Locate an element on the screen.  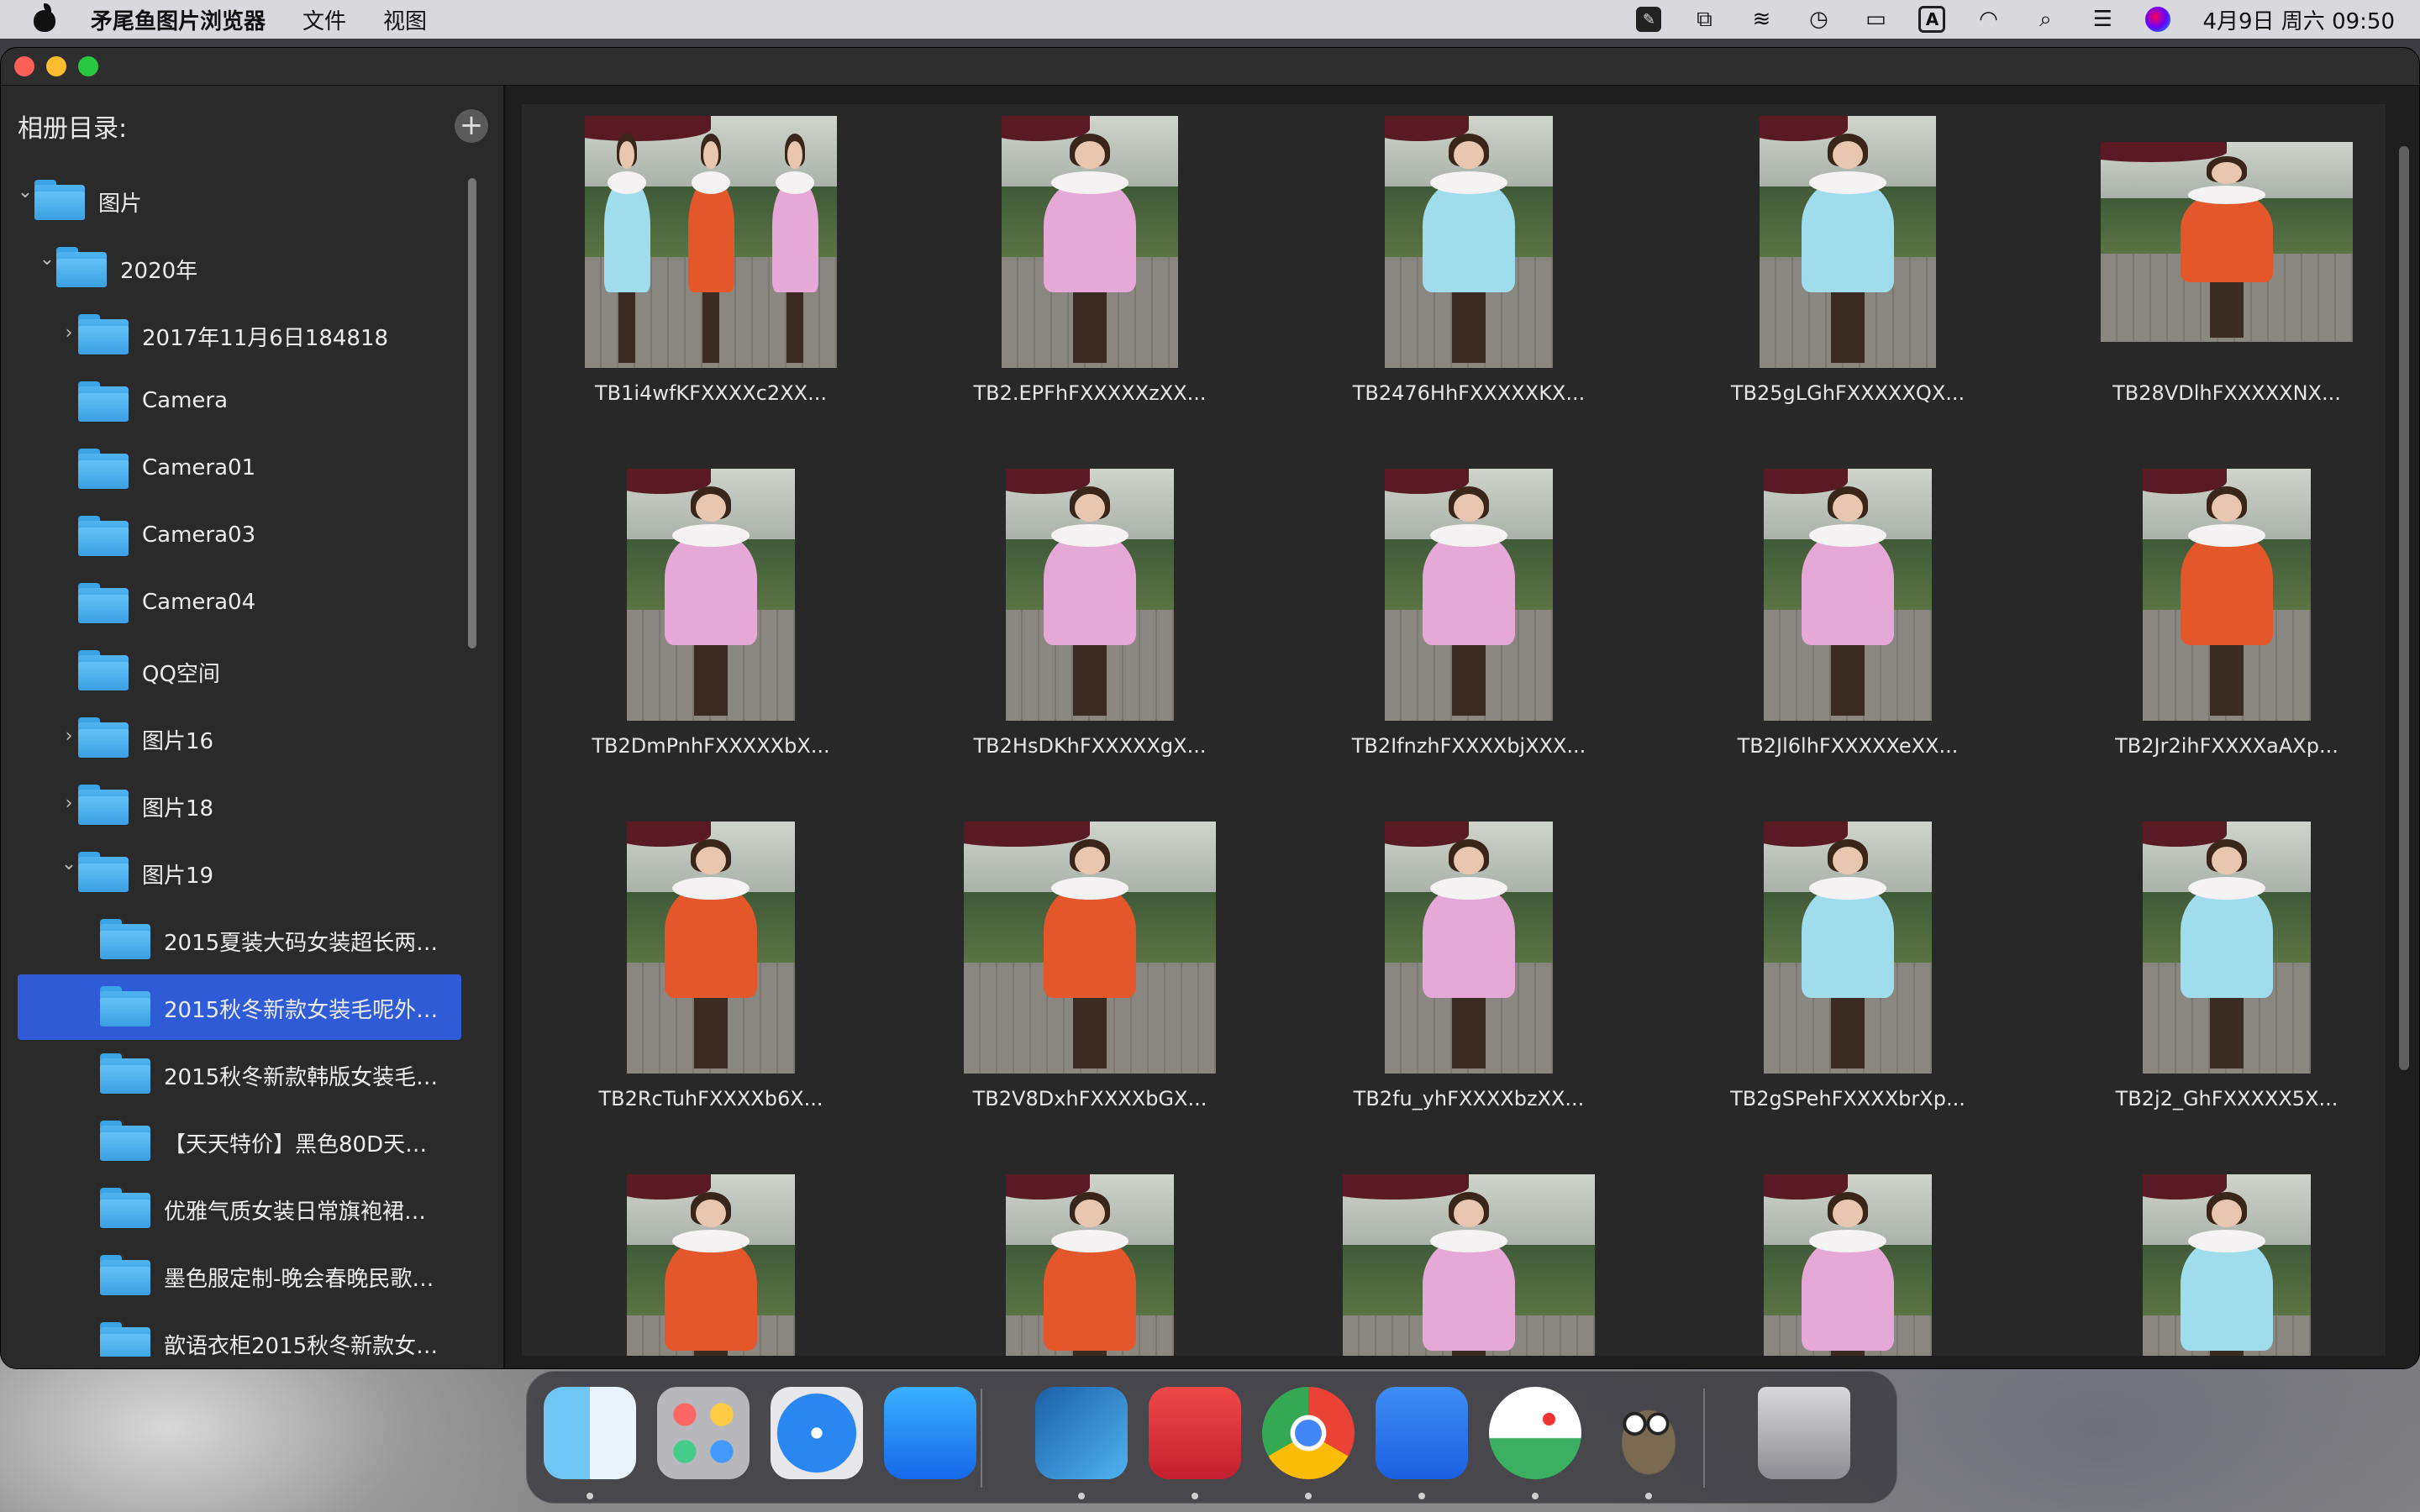
pencil-app-icon is located at coordinates (1422, 1433).